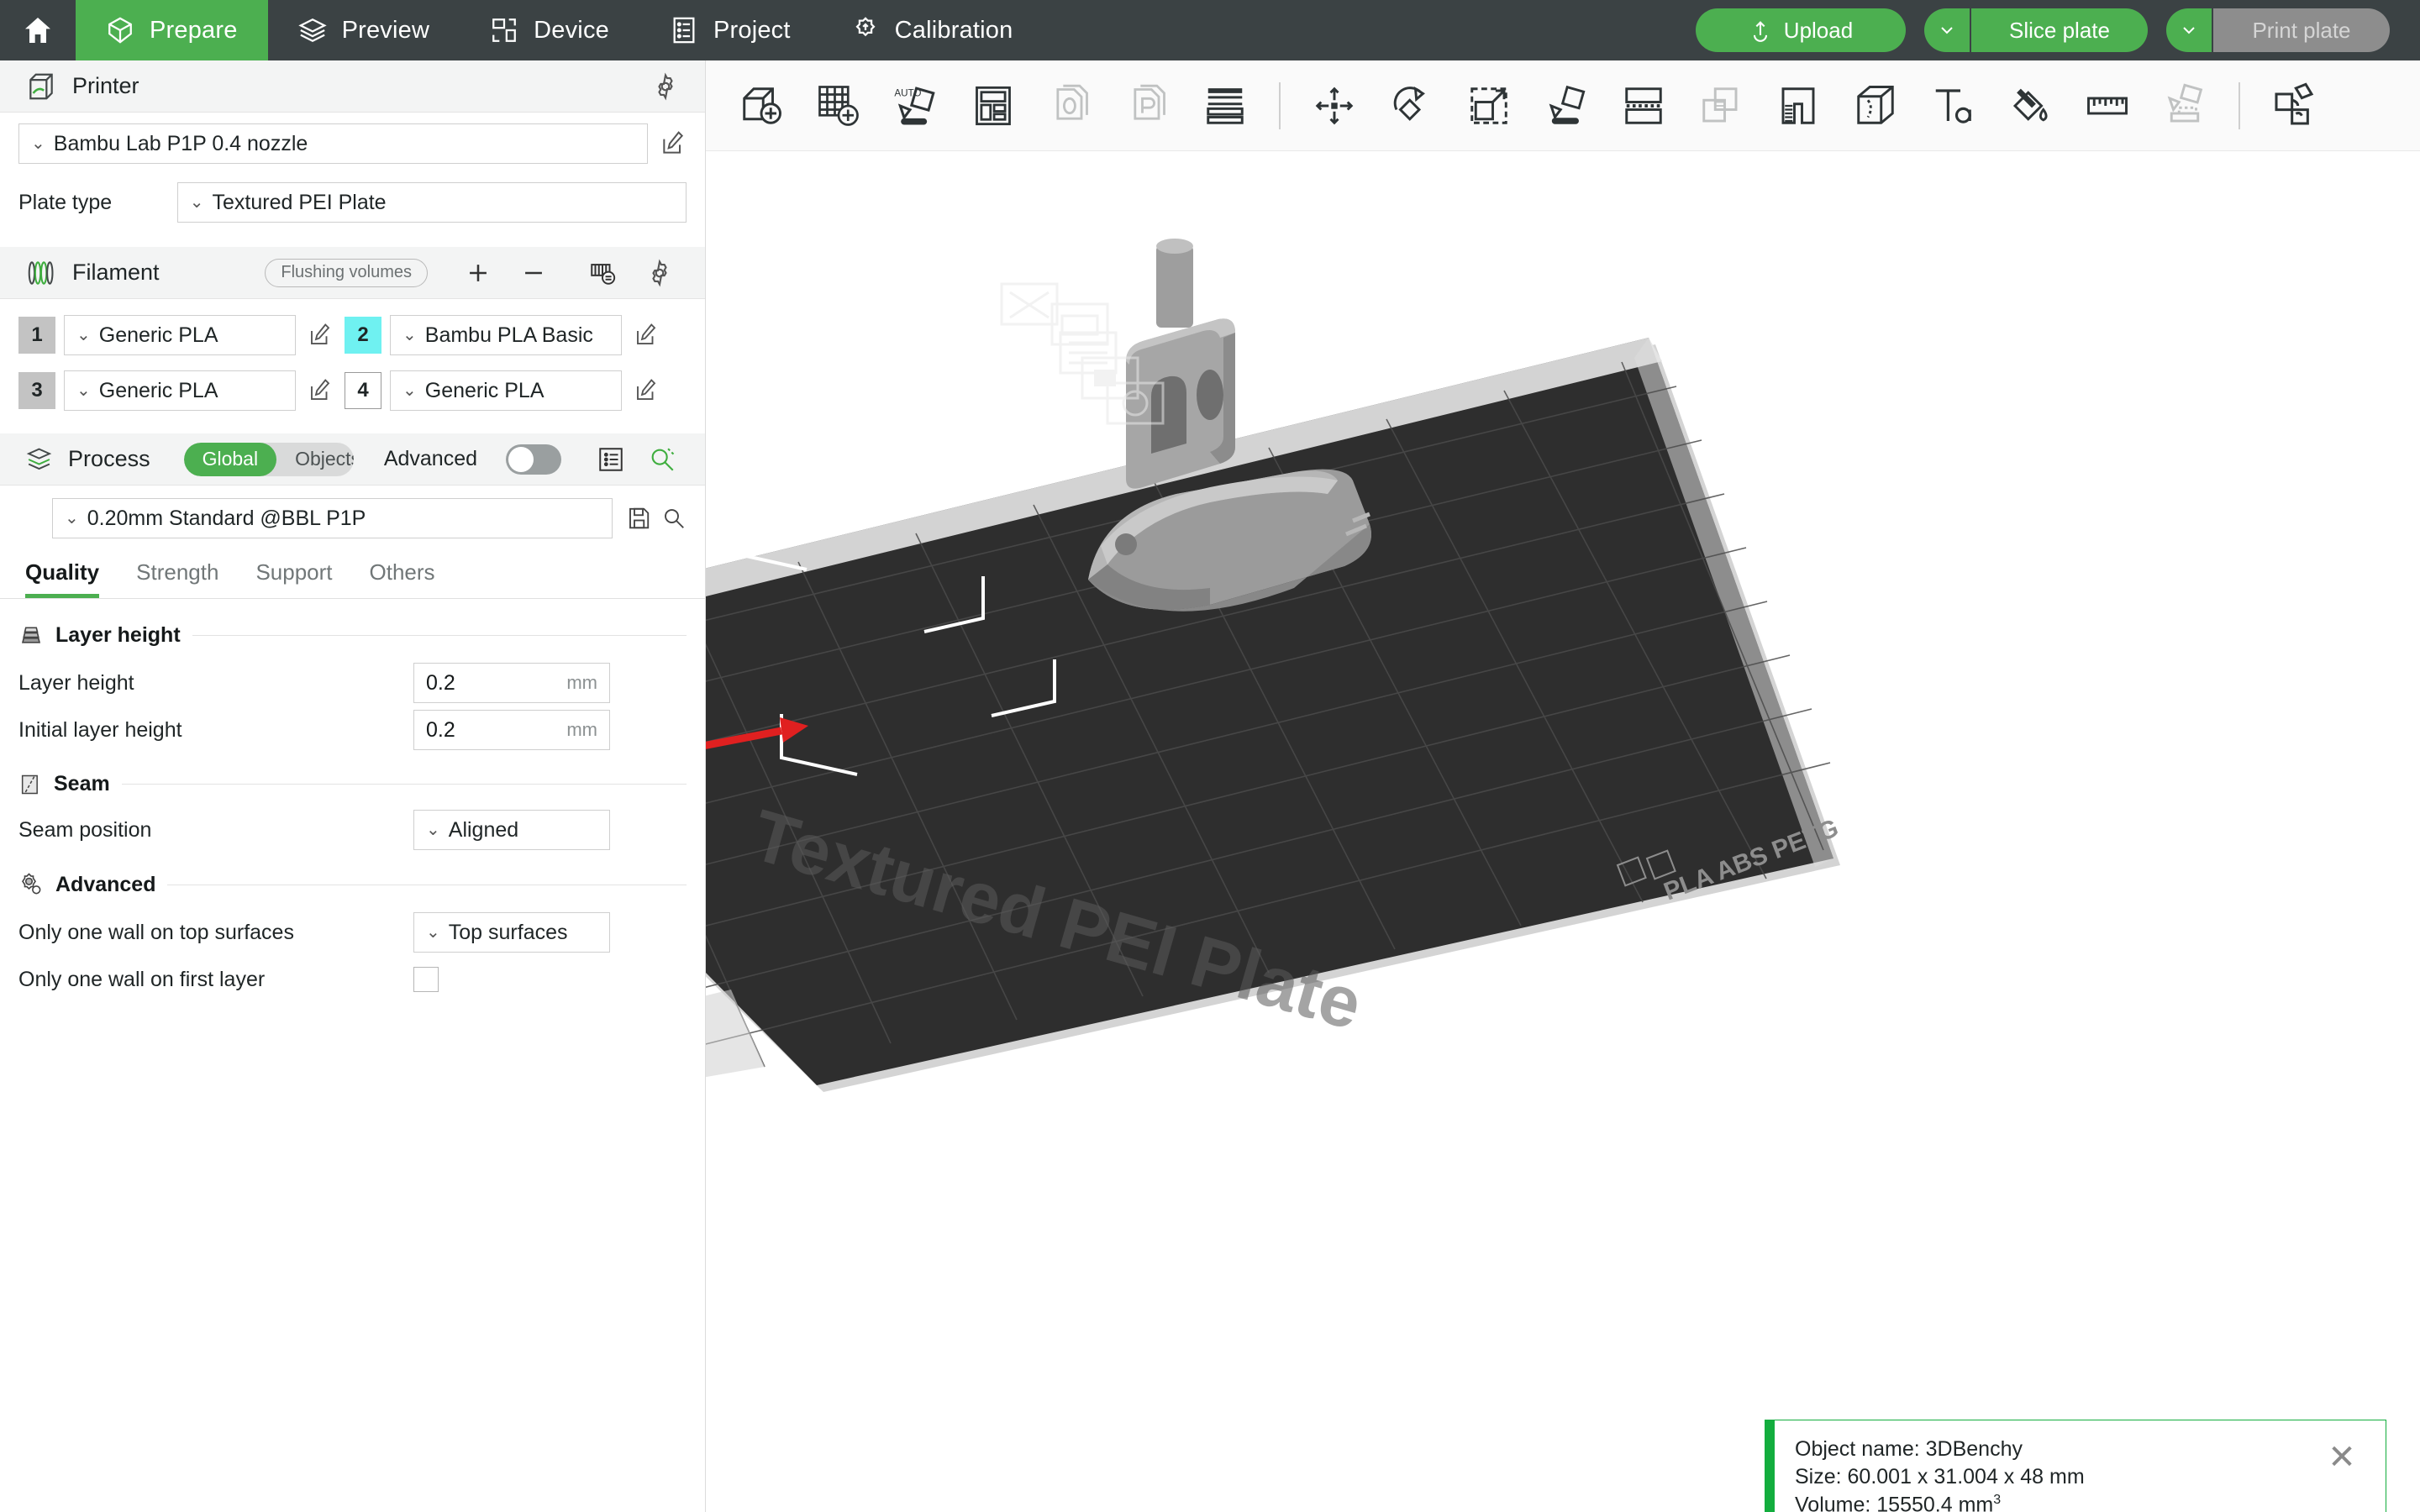 This screenshot has width=2420, height=1512. I want to click on support-painting-icon, so click(1798, 106).